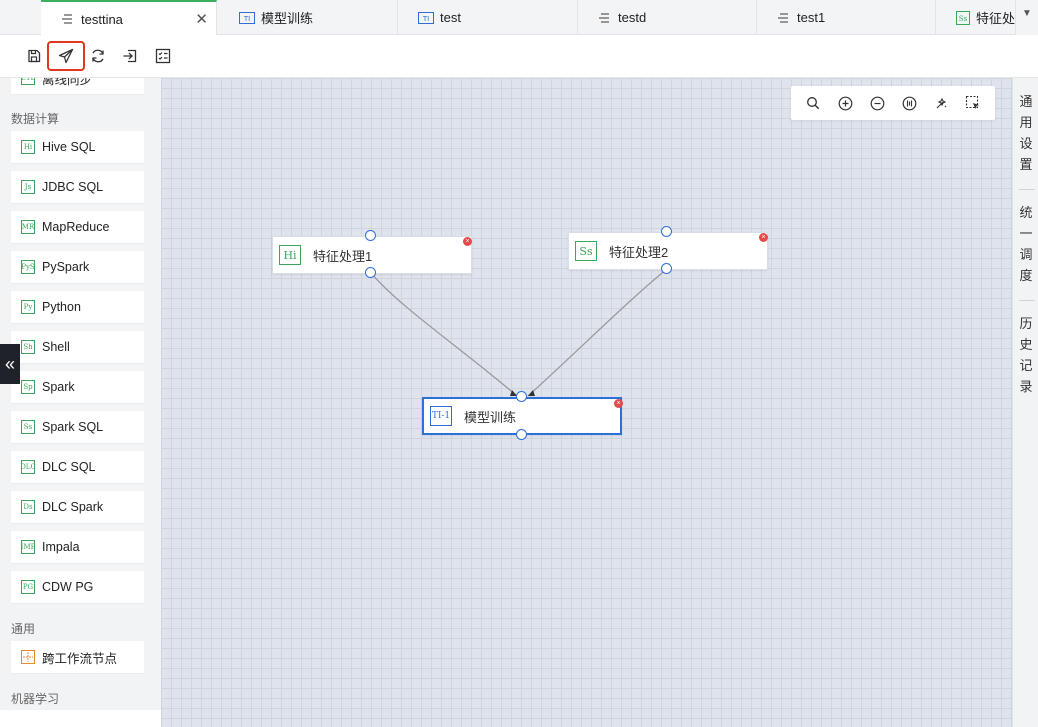 The width and height of the screenshot is (1038, 727). Describe the element at coordinates (61, 307) in the screenshot. I see `palette-item-label: Python` at that location.